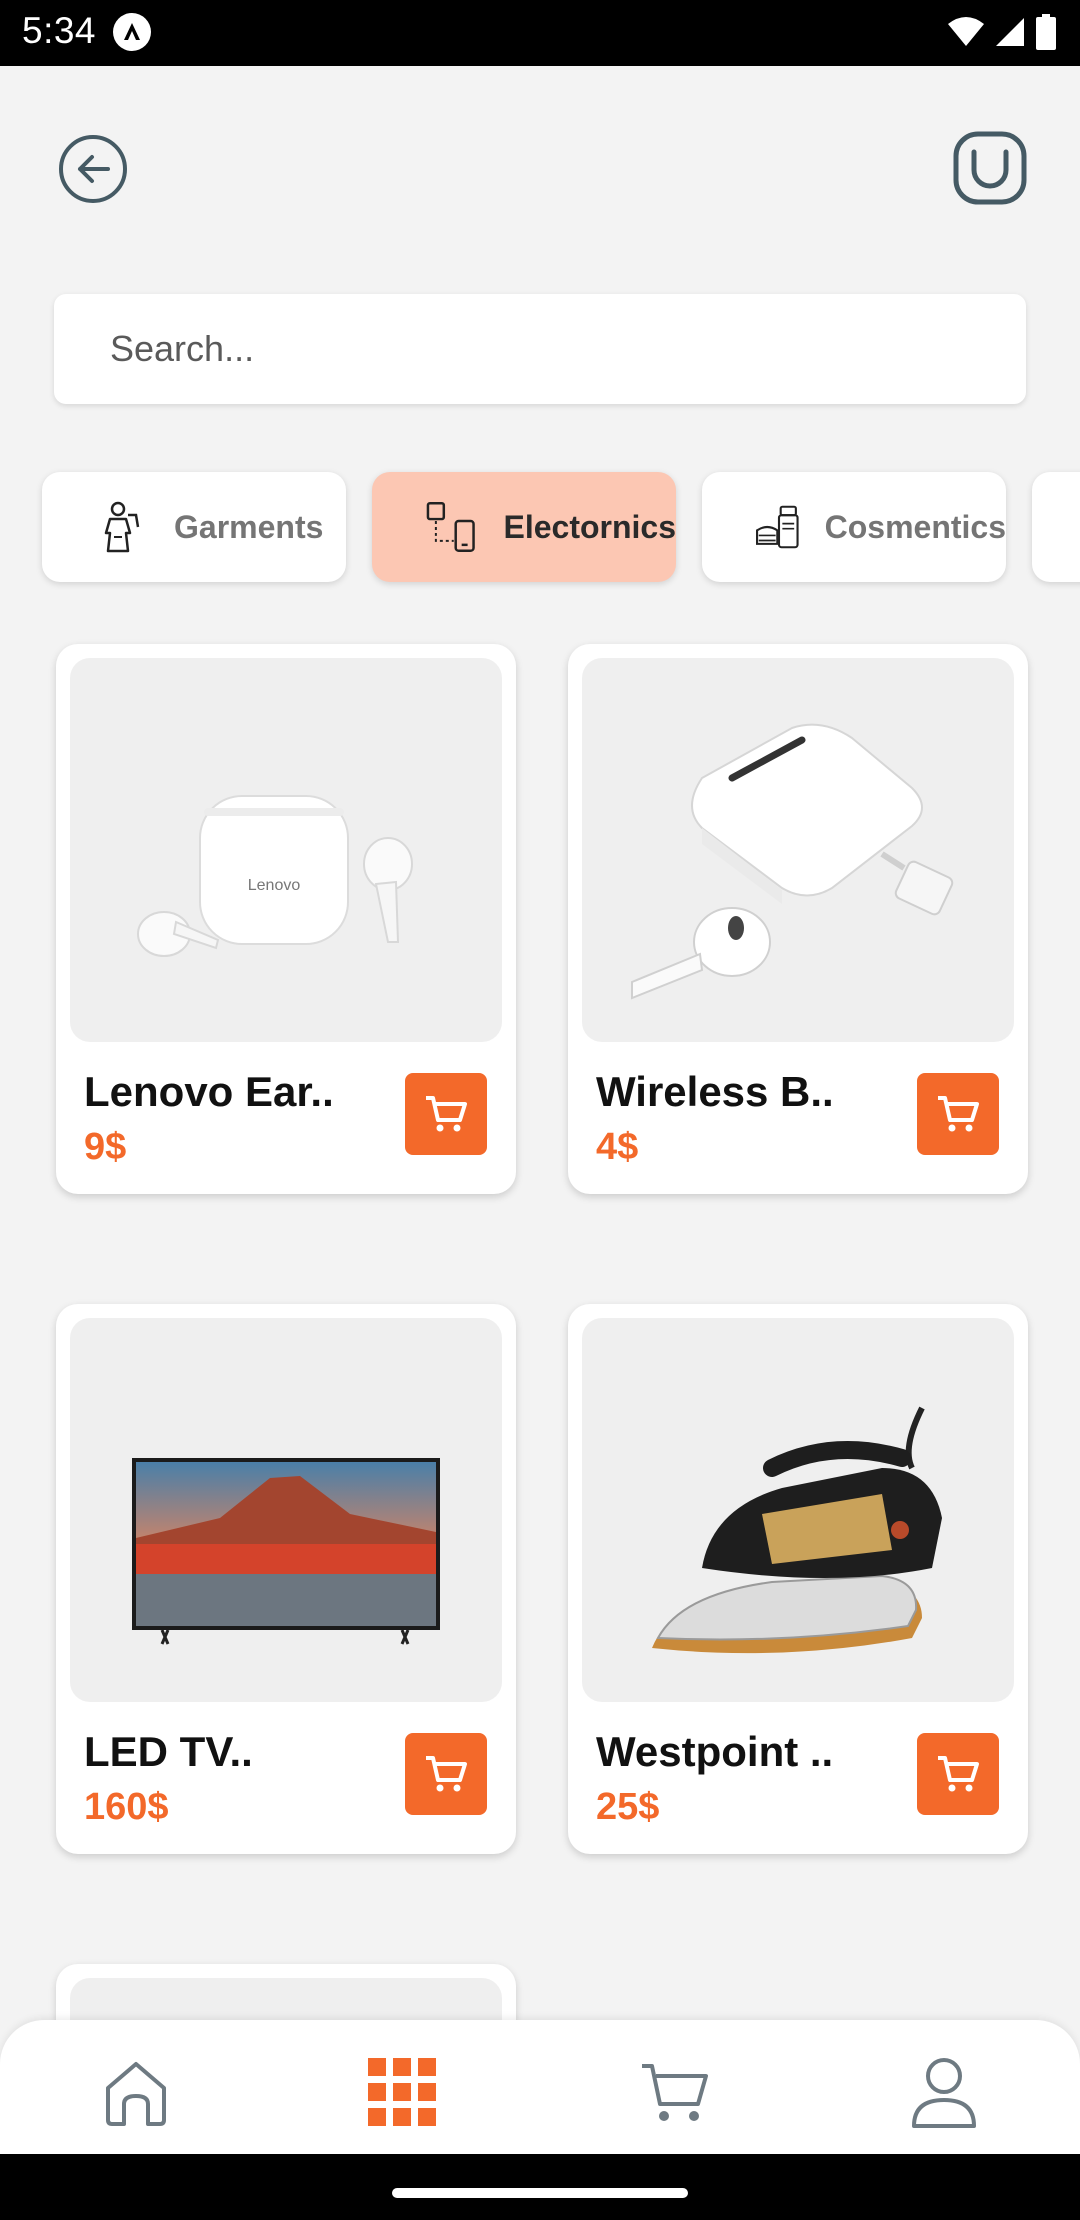 This screenshot has height=2220, width=1080. I want to click on bottom-navigation, so click(540, 2087).